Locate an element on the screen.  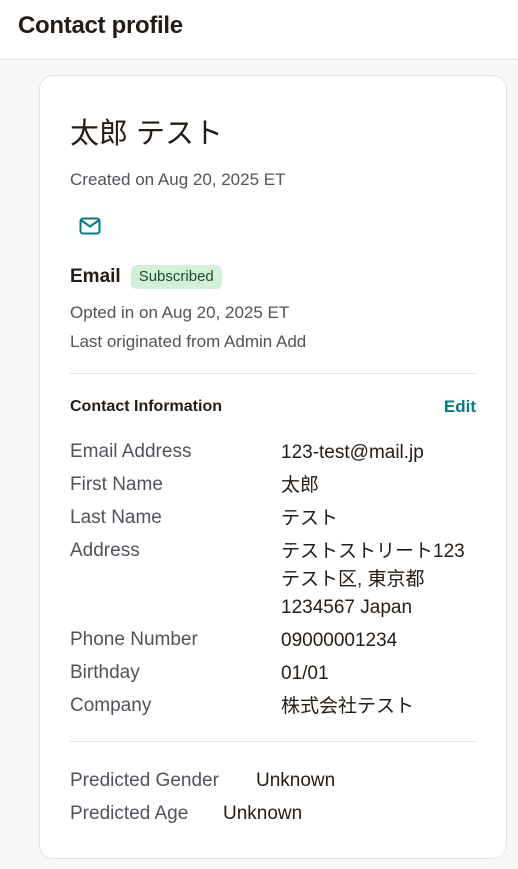
field-label-first-name: First Name is located at coordinates (116, 484).